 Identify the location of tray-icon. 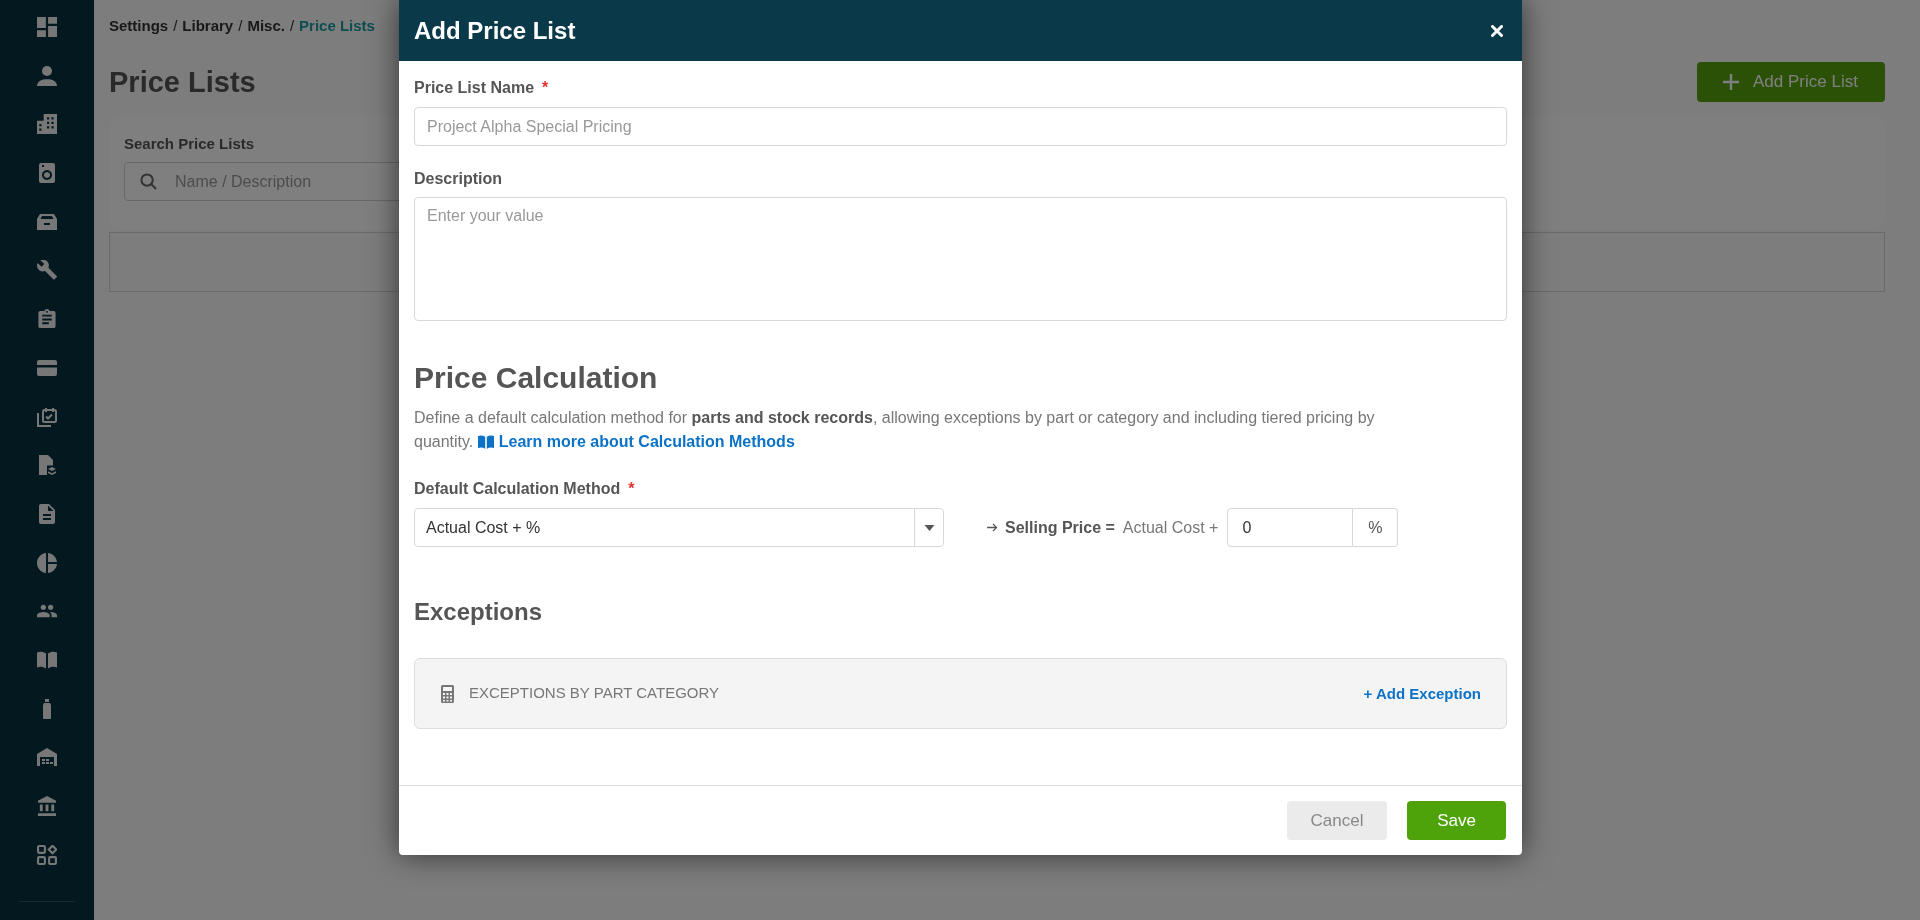
(47, 221).